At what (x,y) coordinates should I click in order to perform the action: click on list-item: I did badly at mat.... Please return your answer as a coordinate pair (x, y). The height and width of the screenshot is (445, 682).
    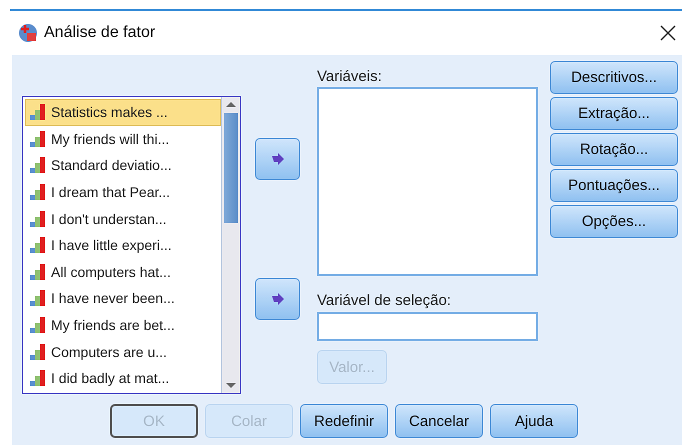
    Looking at the image, I should click on (123, 378).